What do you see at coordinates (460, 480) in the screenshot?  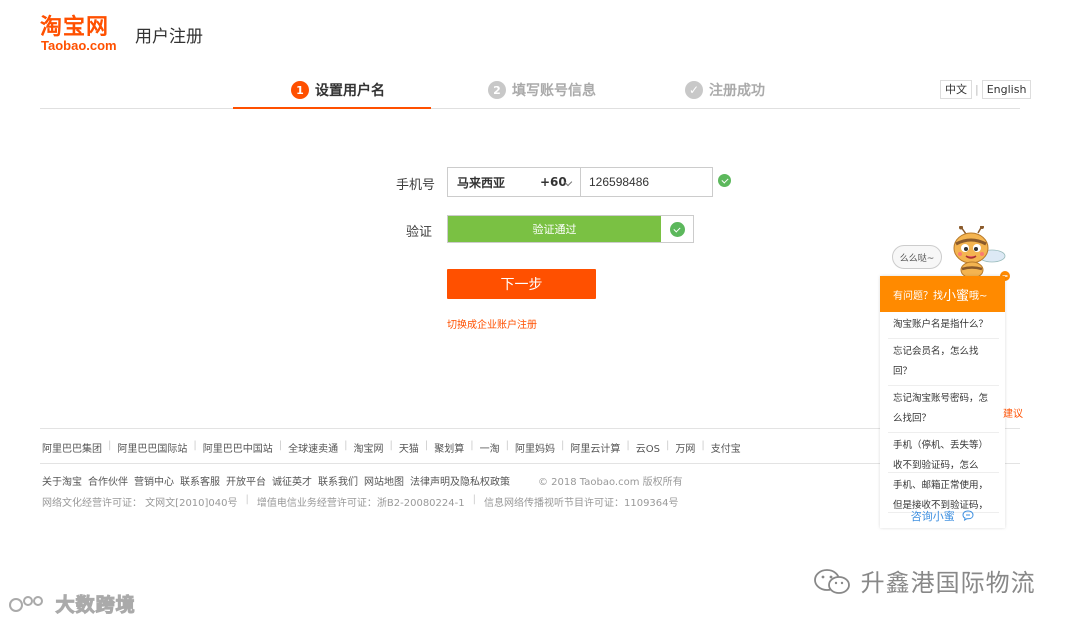 I see `footer-link: 法律声明及隐私权政策` at bounding box center [460, 480].